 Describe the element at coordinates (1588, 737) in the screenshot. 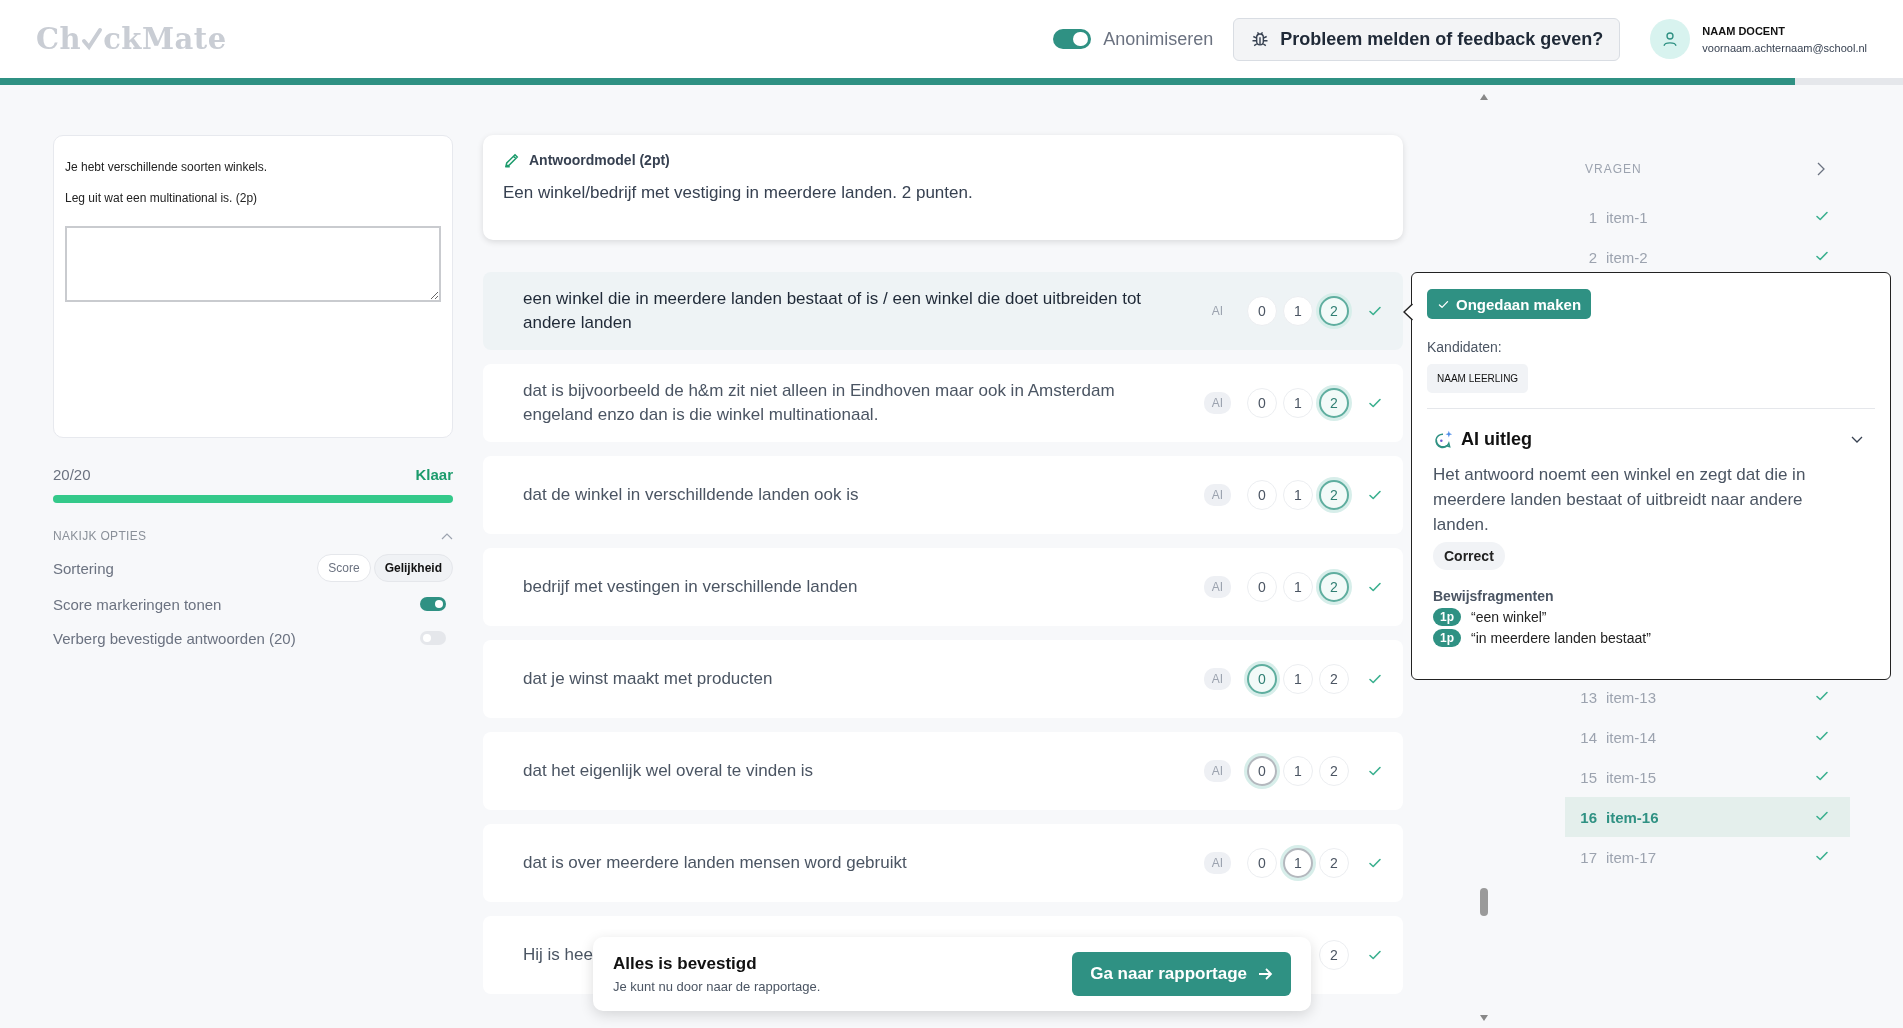

I see `question-number: 14` at that location.